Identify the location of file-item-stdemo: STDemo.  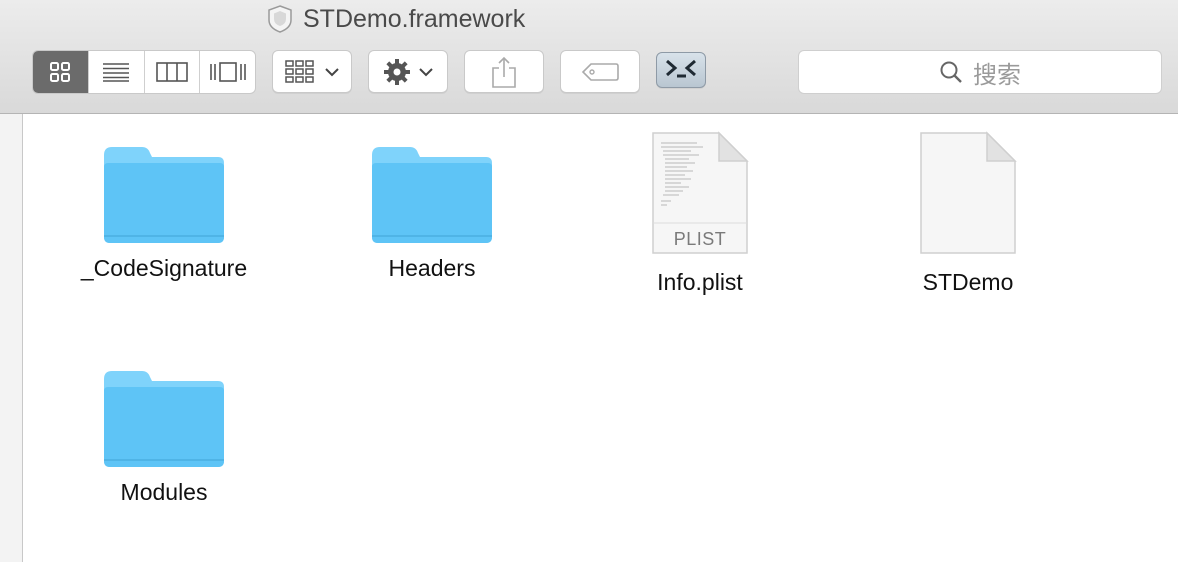
(968, 213).